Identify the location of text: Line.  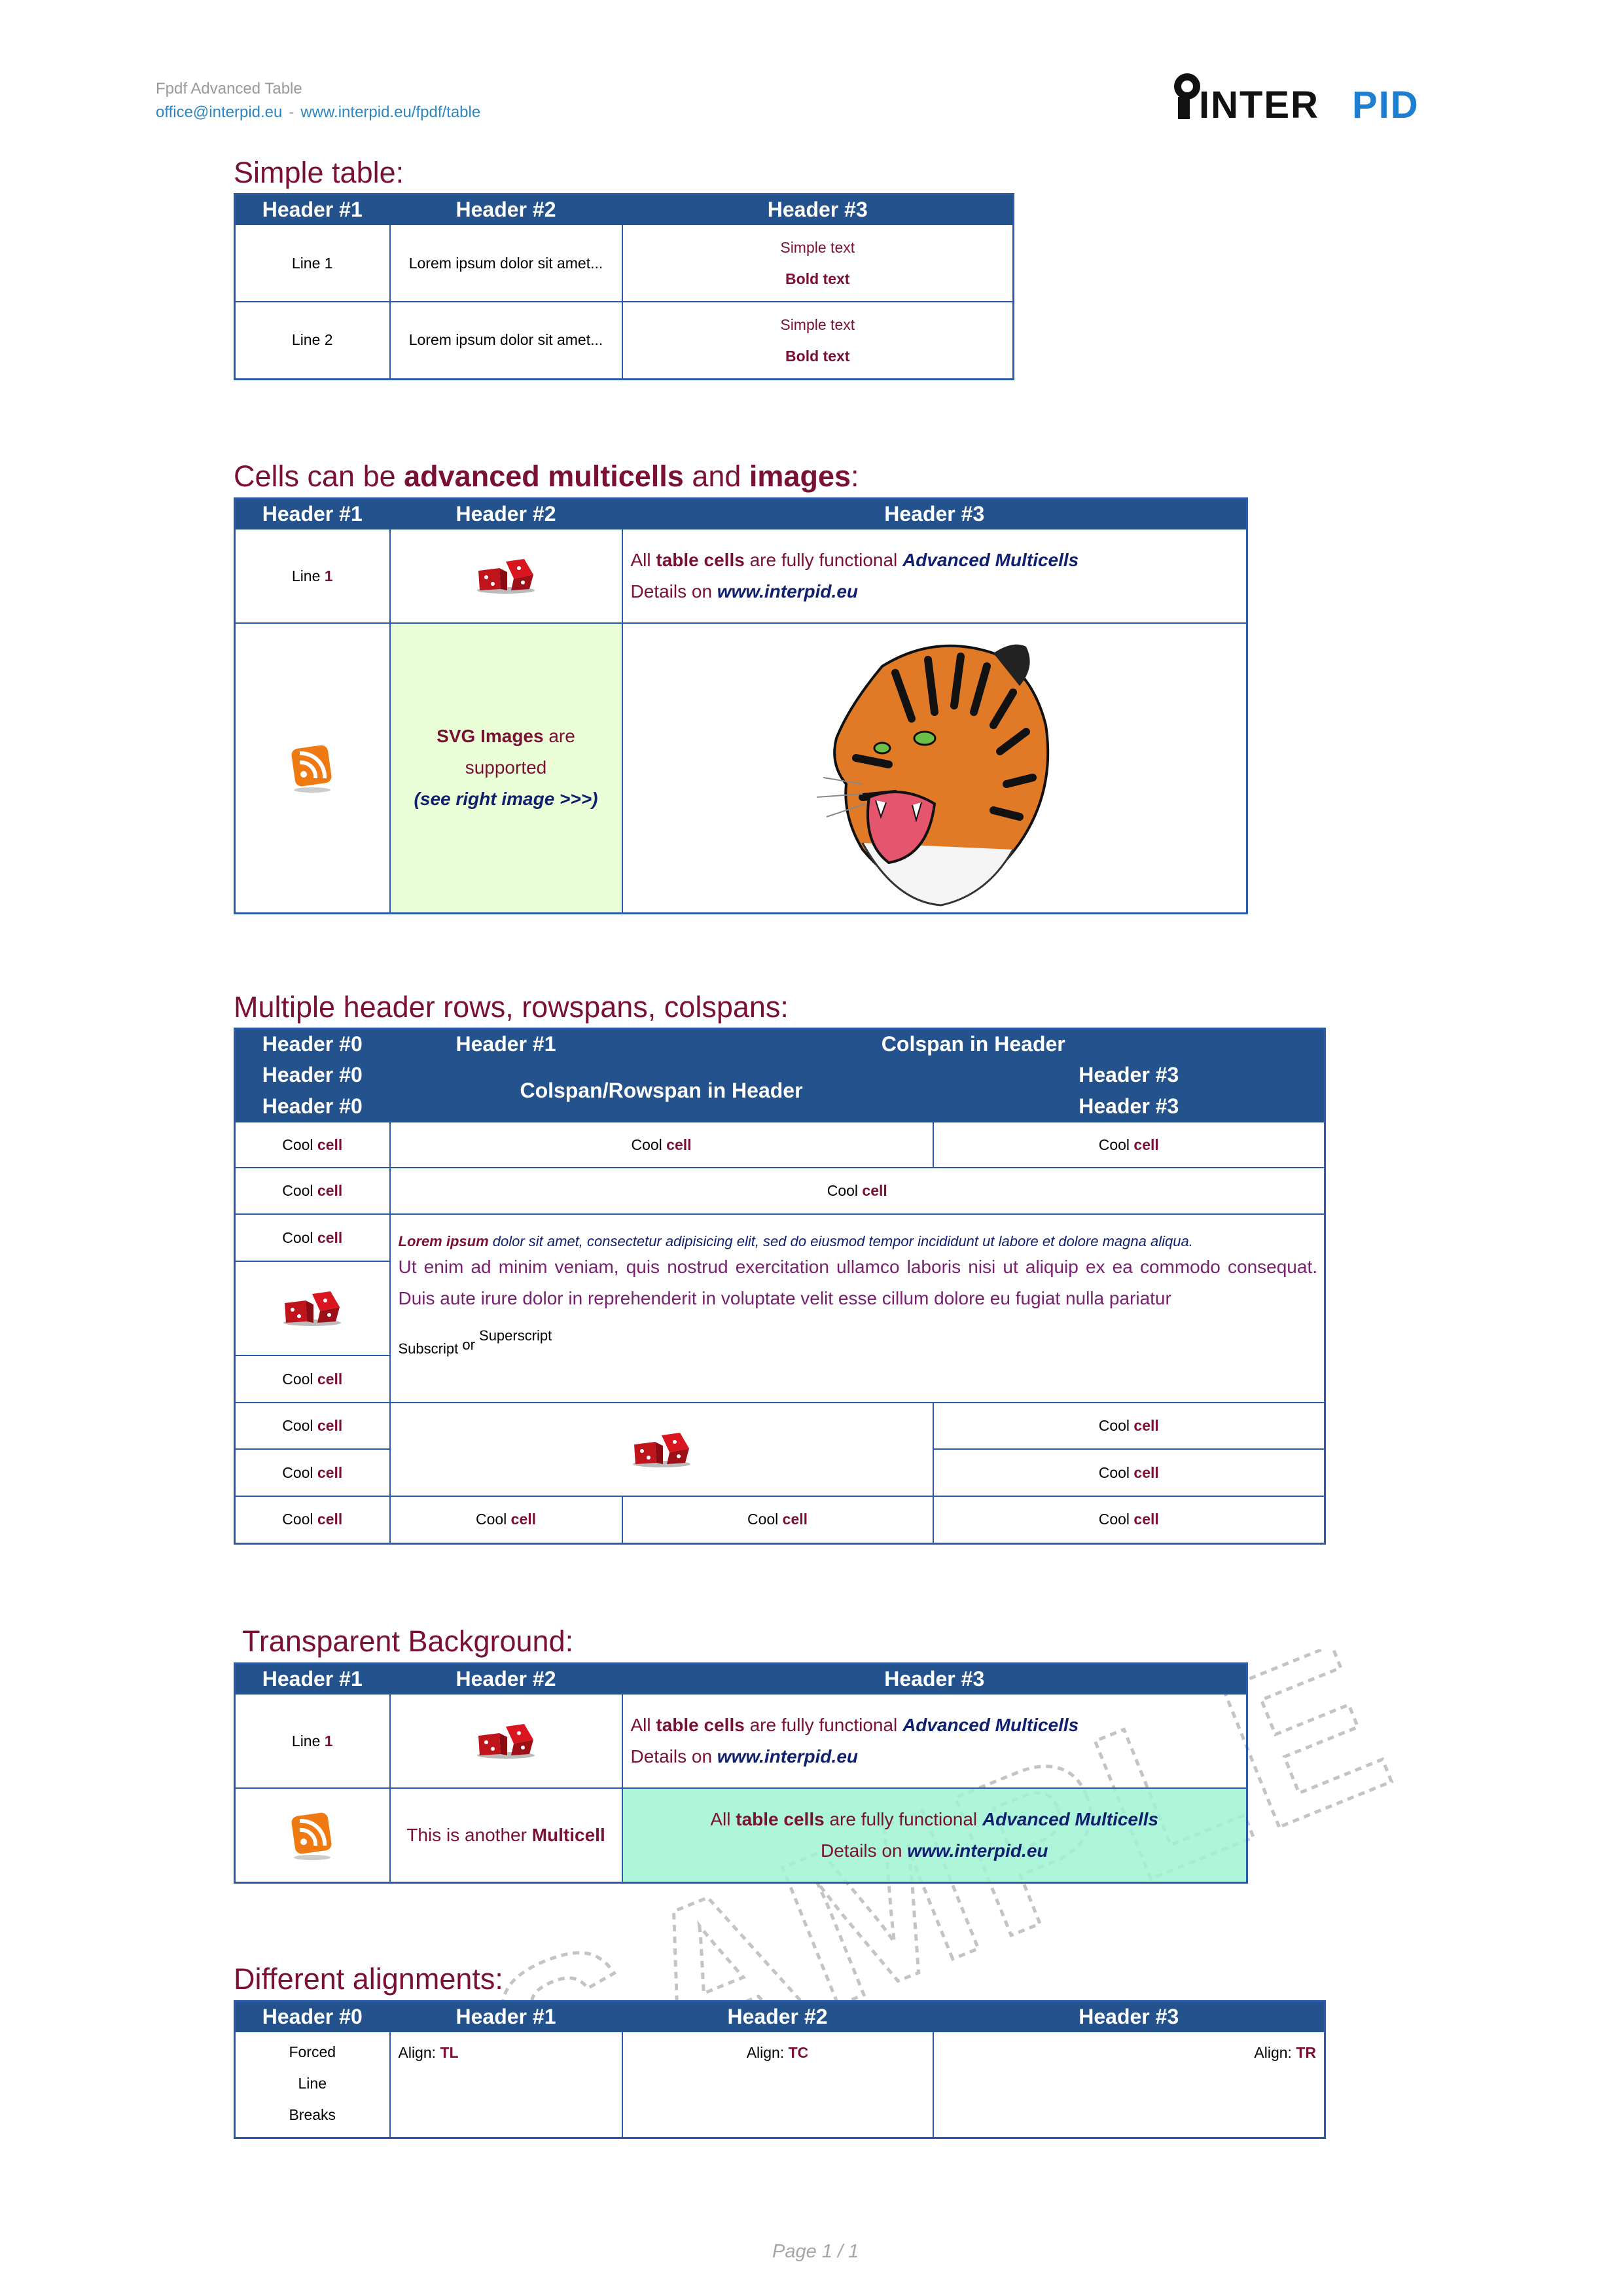
(312, 2083).